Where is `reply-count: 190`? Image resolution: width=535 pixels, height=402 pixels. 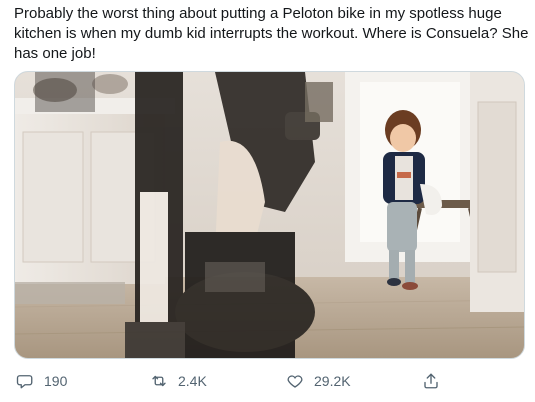
reply-count: 190 is located at coordinates (56, 381).